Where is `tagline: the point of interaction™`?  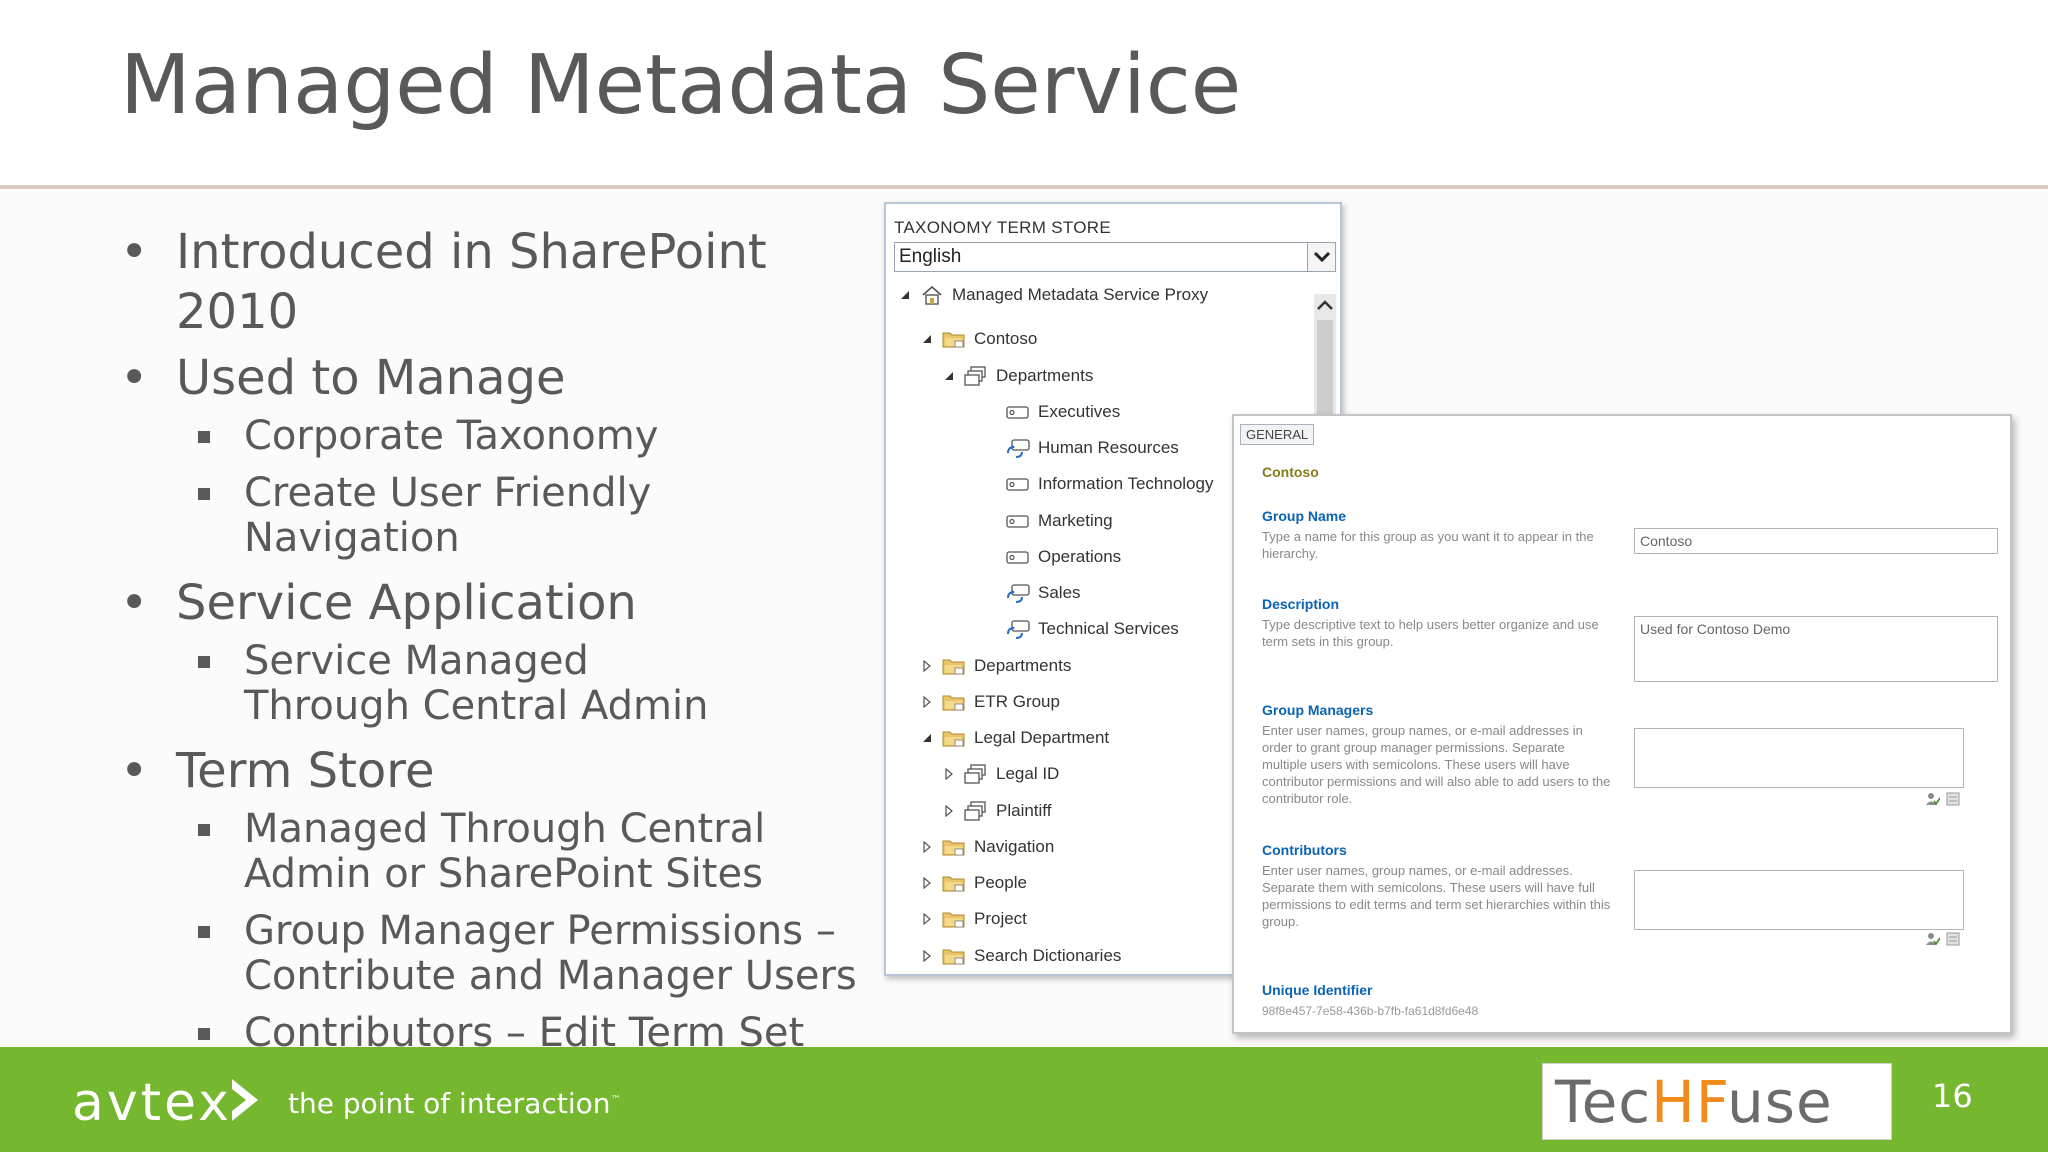
tagline: the point of interaction™ is located at coordinates (454, 1103).